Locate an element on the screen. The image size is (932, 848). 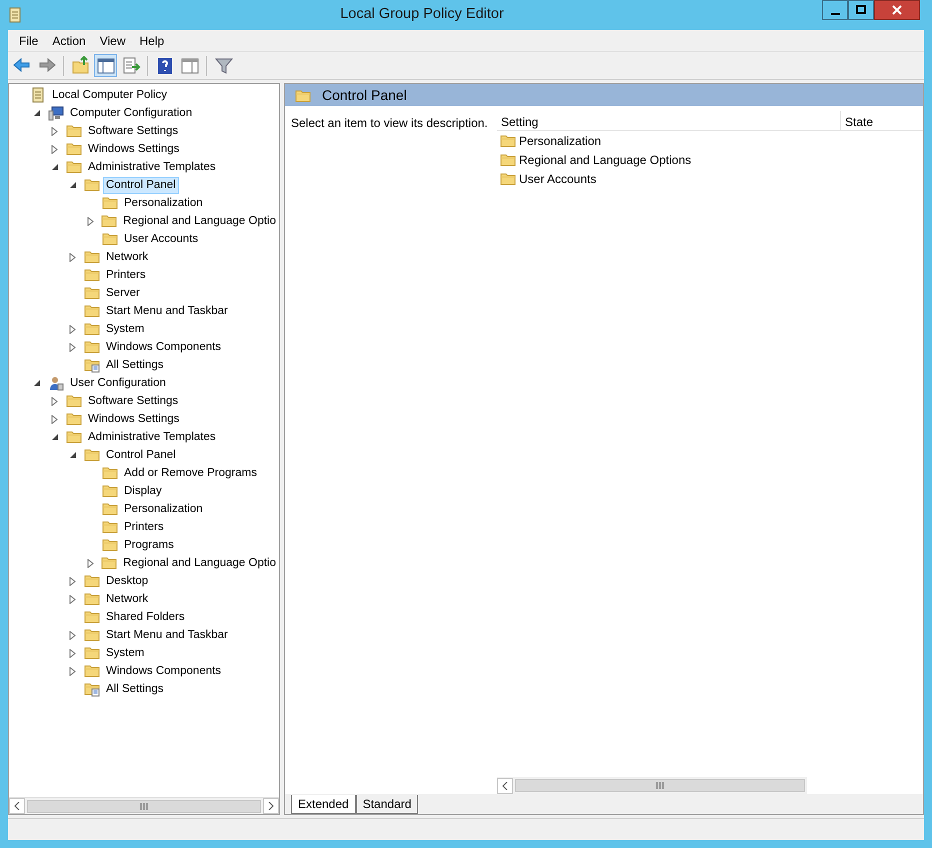
pane-title: Control Panel is located at coordinates (364, 95).